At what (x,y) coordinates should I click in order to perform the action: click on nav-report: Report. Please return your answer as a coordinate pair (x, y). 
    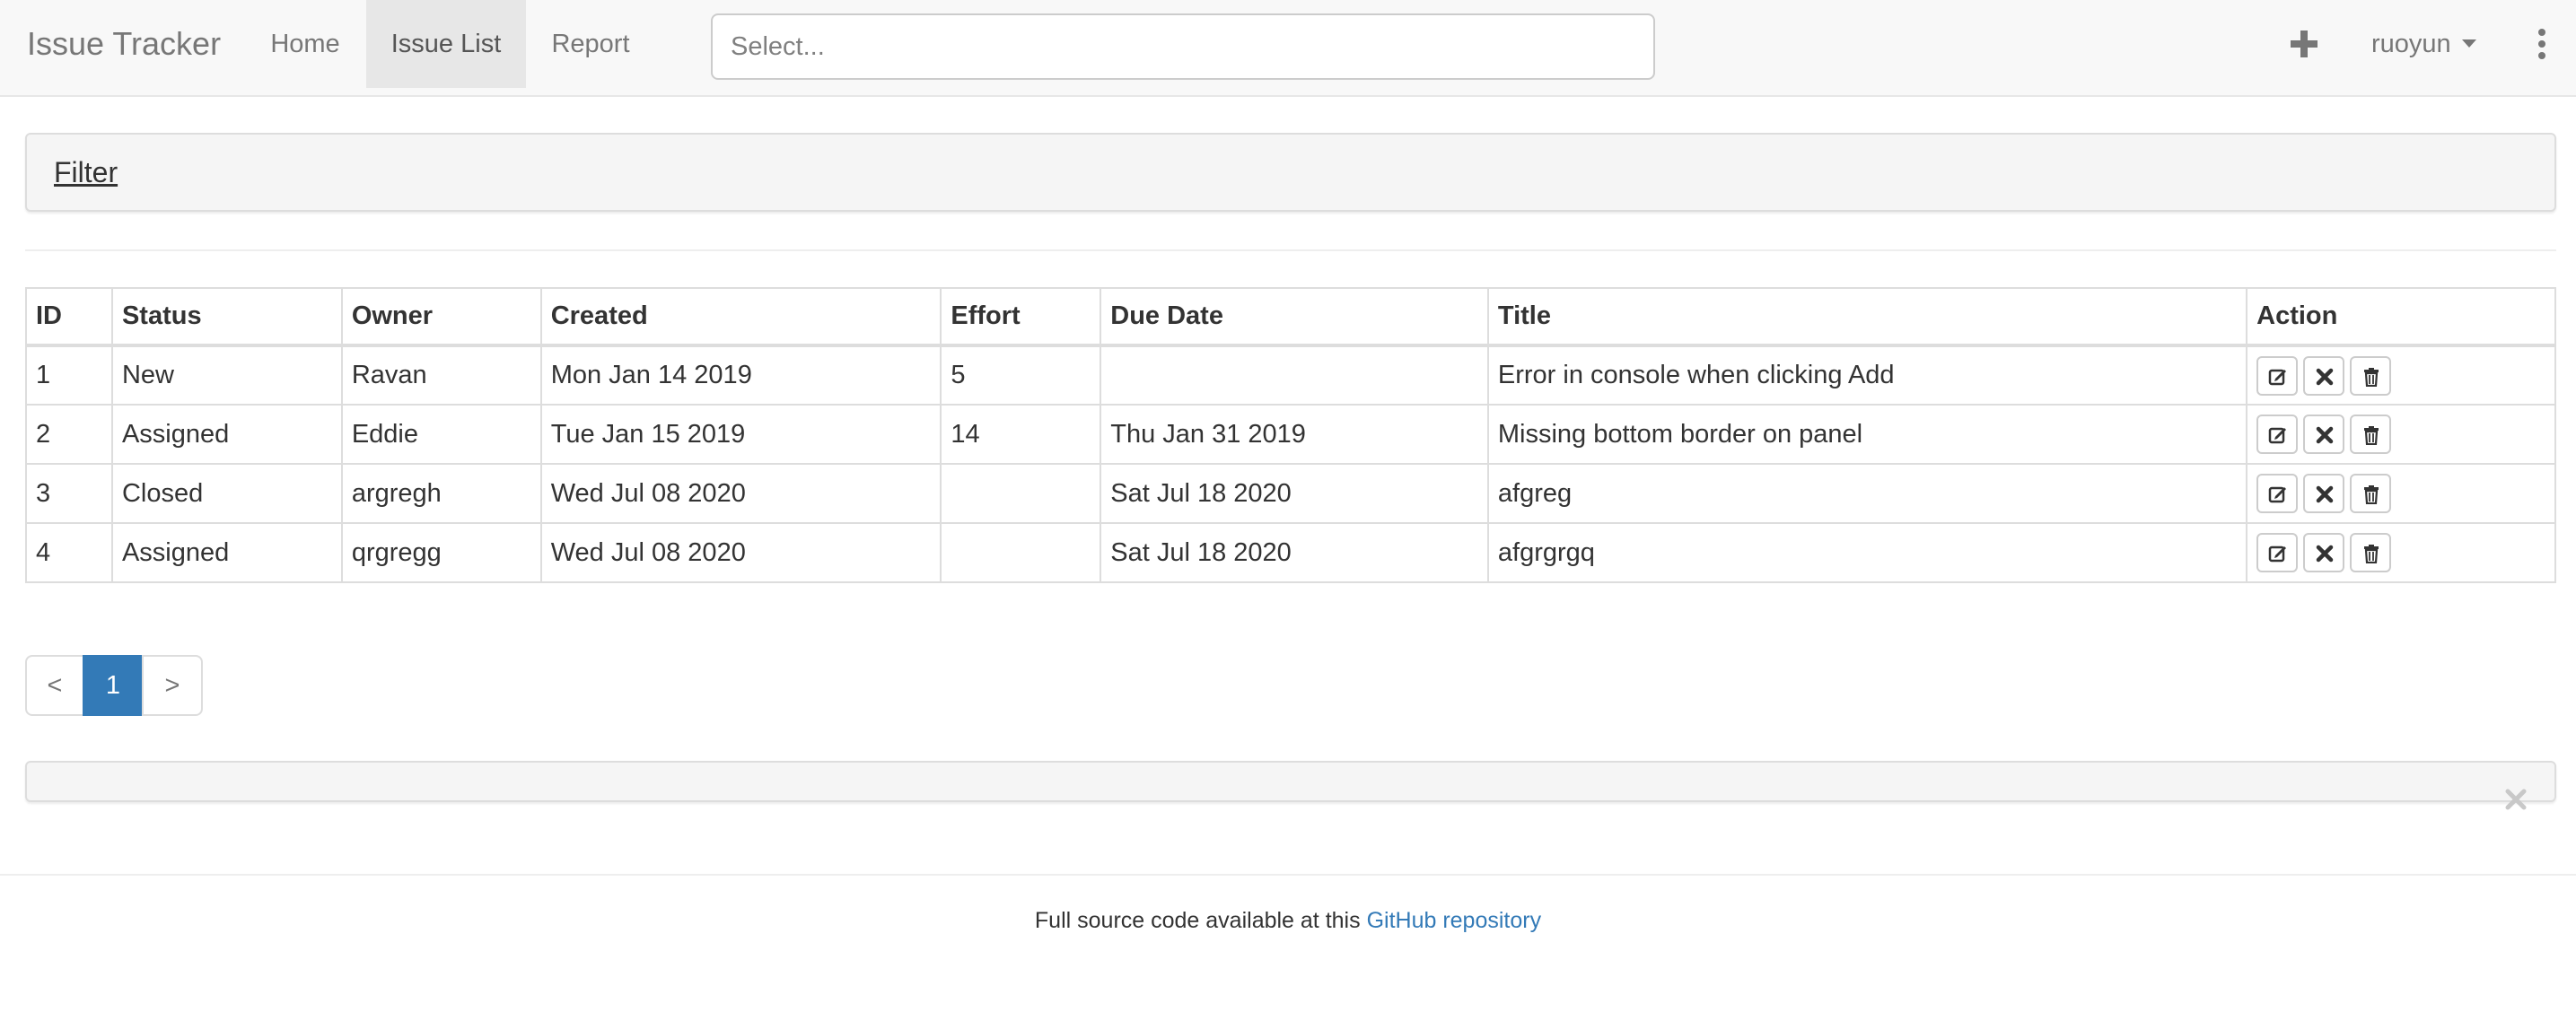
    Looking at the image, I should click on (590, 44).